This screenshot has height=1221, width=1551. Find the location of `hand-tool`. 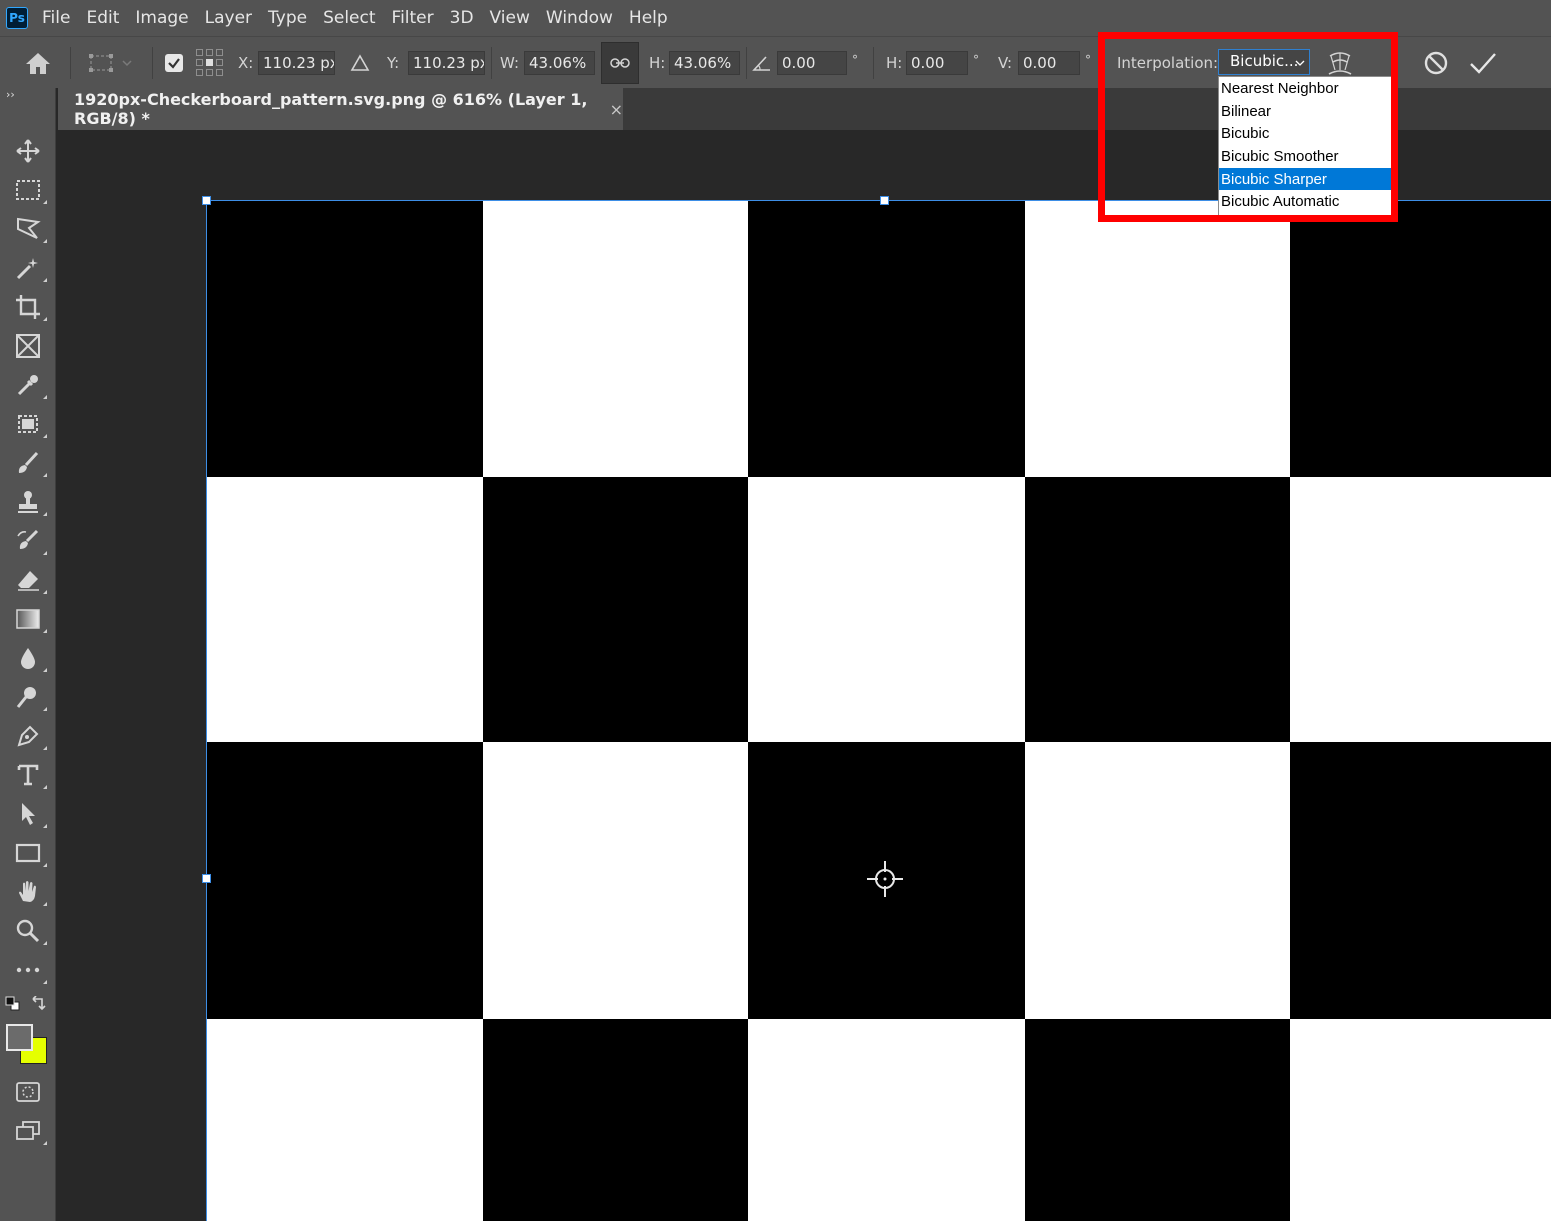

hand-tool is located at coordinates (28, 892).